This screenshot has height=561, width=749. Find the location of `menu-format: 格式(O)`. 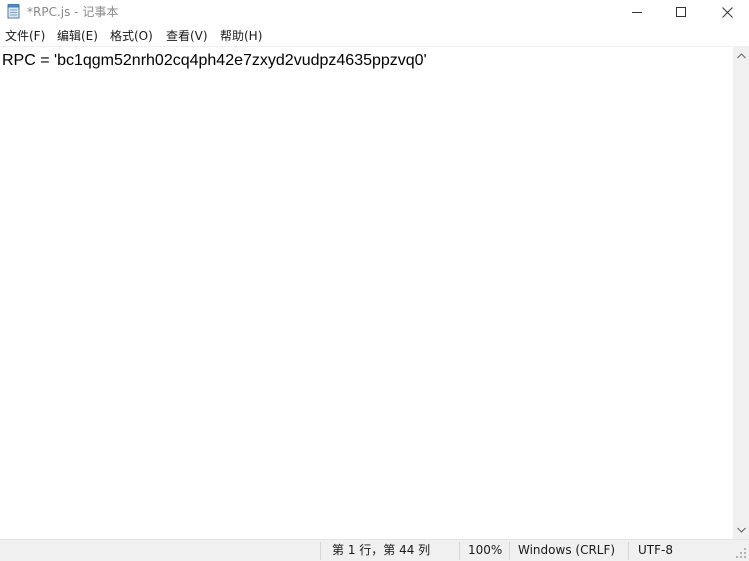

menu-format: 格式(O) is located at coordinates (131, 36).